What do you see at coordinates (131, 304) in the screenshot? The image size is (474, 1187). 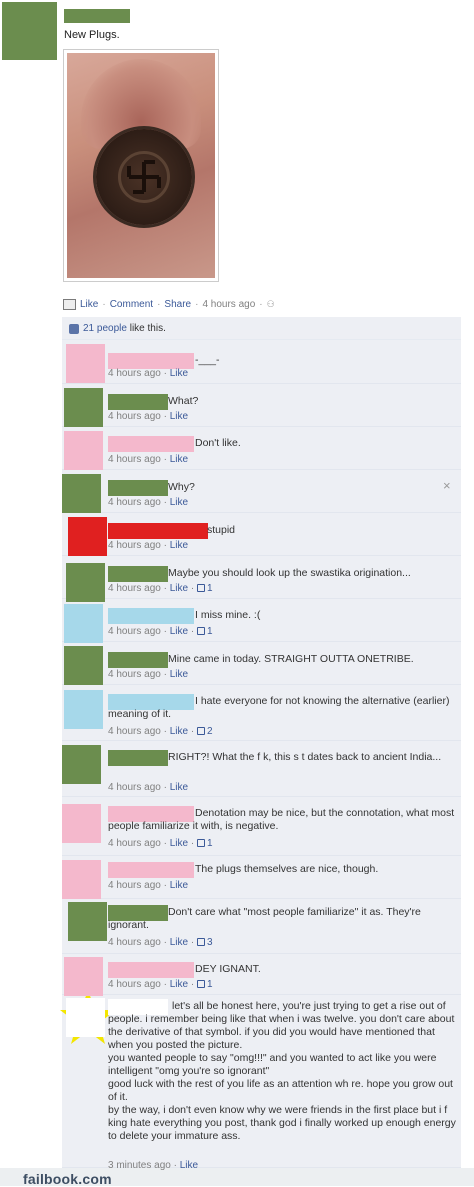 I see `post-comment-link: Comment` at bounding box center [131, 304].